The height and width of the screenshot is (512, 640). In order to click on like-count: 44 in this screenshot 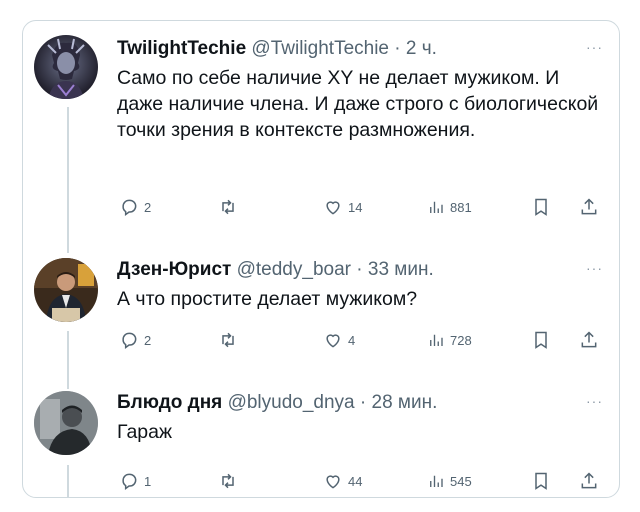, I will do `click(355, 481)`.